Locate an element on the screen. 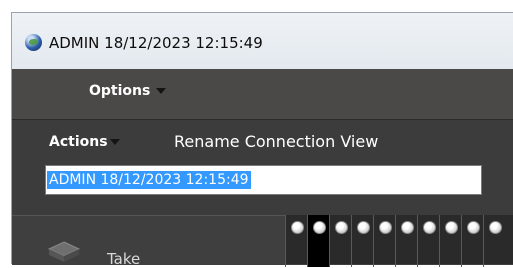 Image resolution: width=513 pixels, height=268 pixels. options-menu: Options is located at coordinates (128, 91).